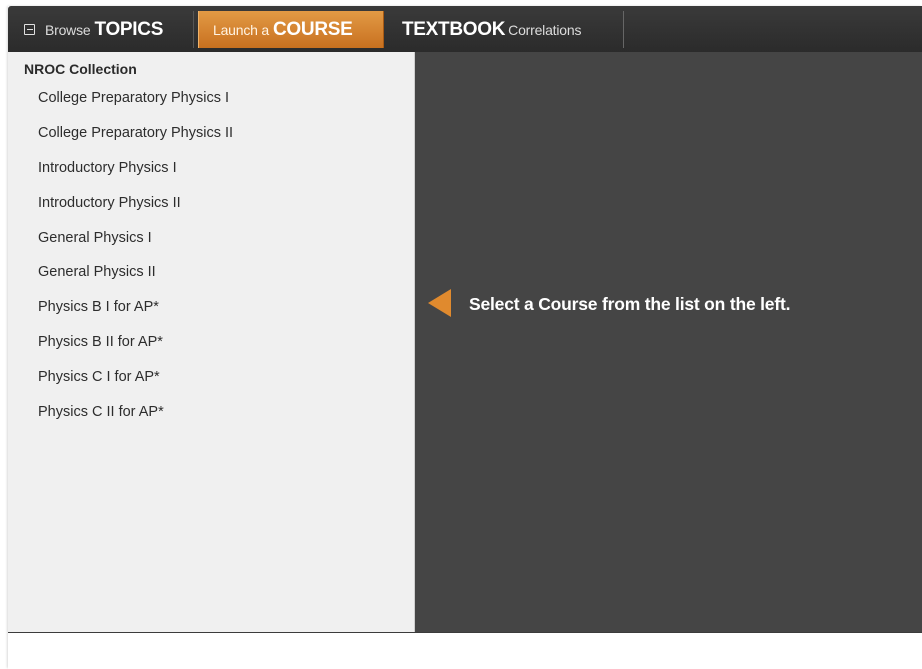  What do you see at coordinates (313, 29) in the screenshot?
I see `tab-course-label: COURSE` at bounding box center [313, 29].